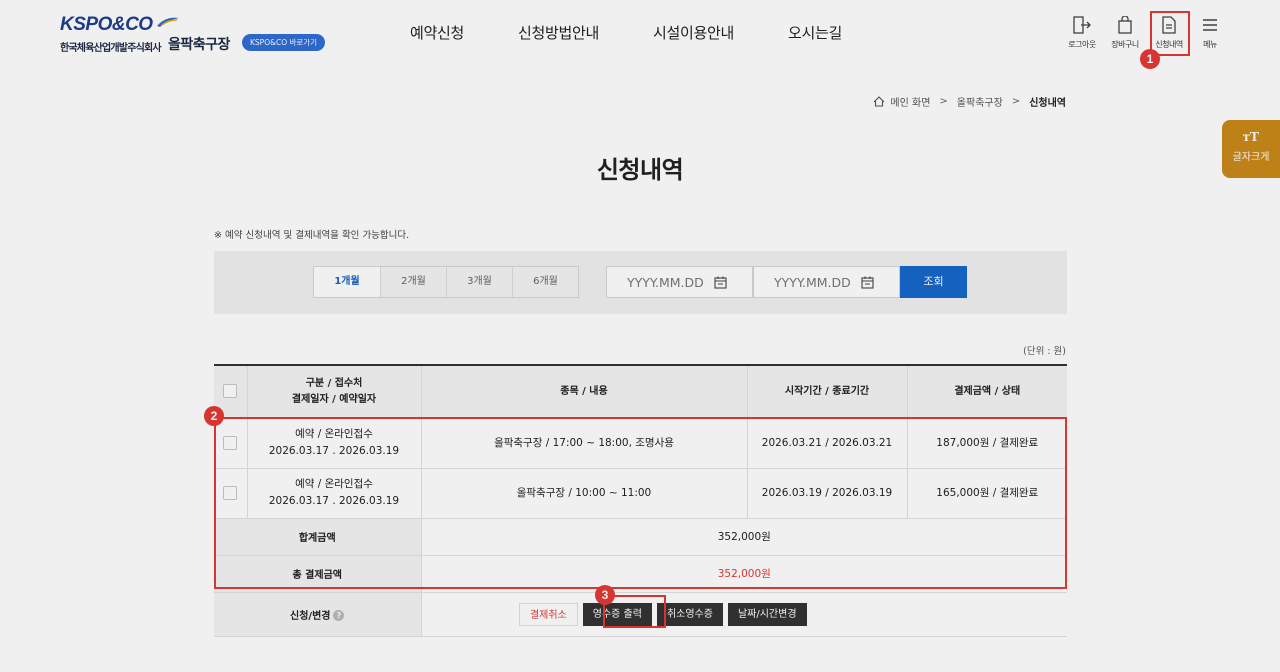 The height and width of the screenshot is (672, 1280). Describe the element at coordinates (193, 36) in the screenshot. I see `site-logo: KSPO&CO 한국체육산업개발주식회사 올팍축구장 KSPO&CO 바로가기` at that location.